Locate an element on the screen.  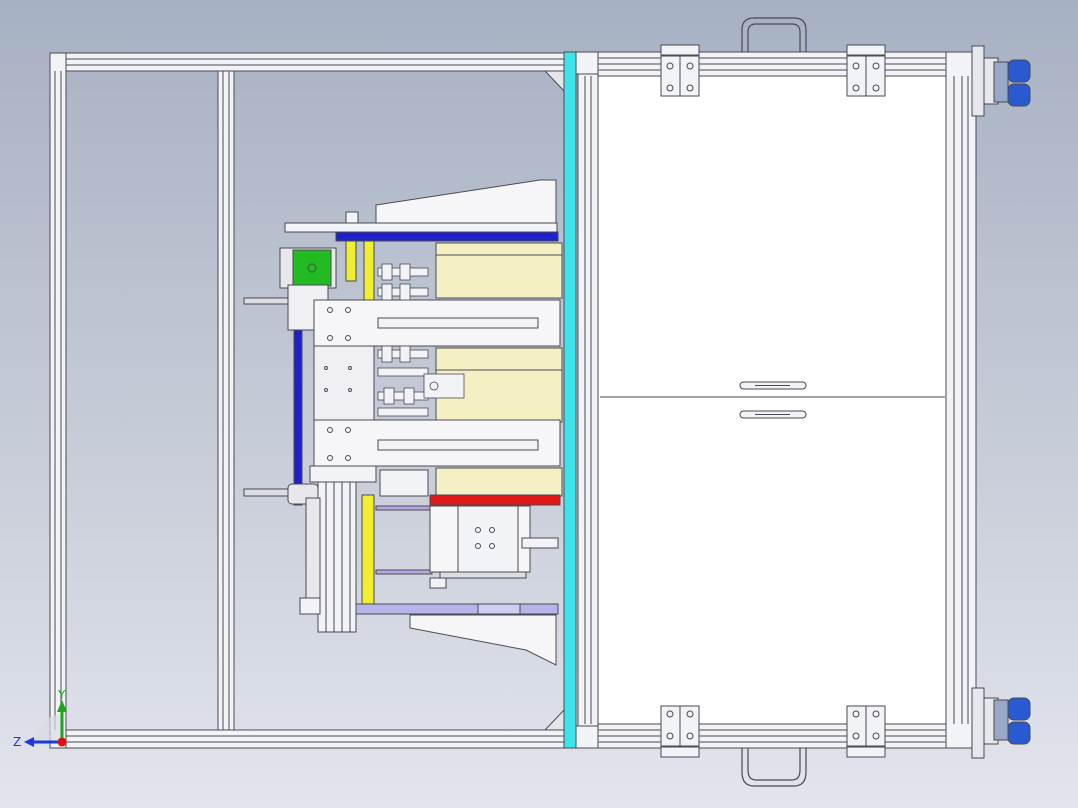
axis-z-label: Z is located at coordinates (17, 742).